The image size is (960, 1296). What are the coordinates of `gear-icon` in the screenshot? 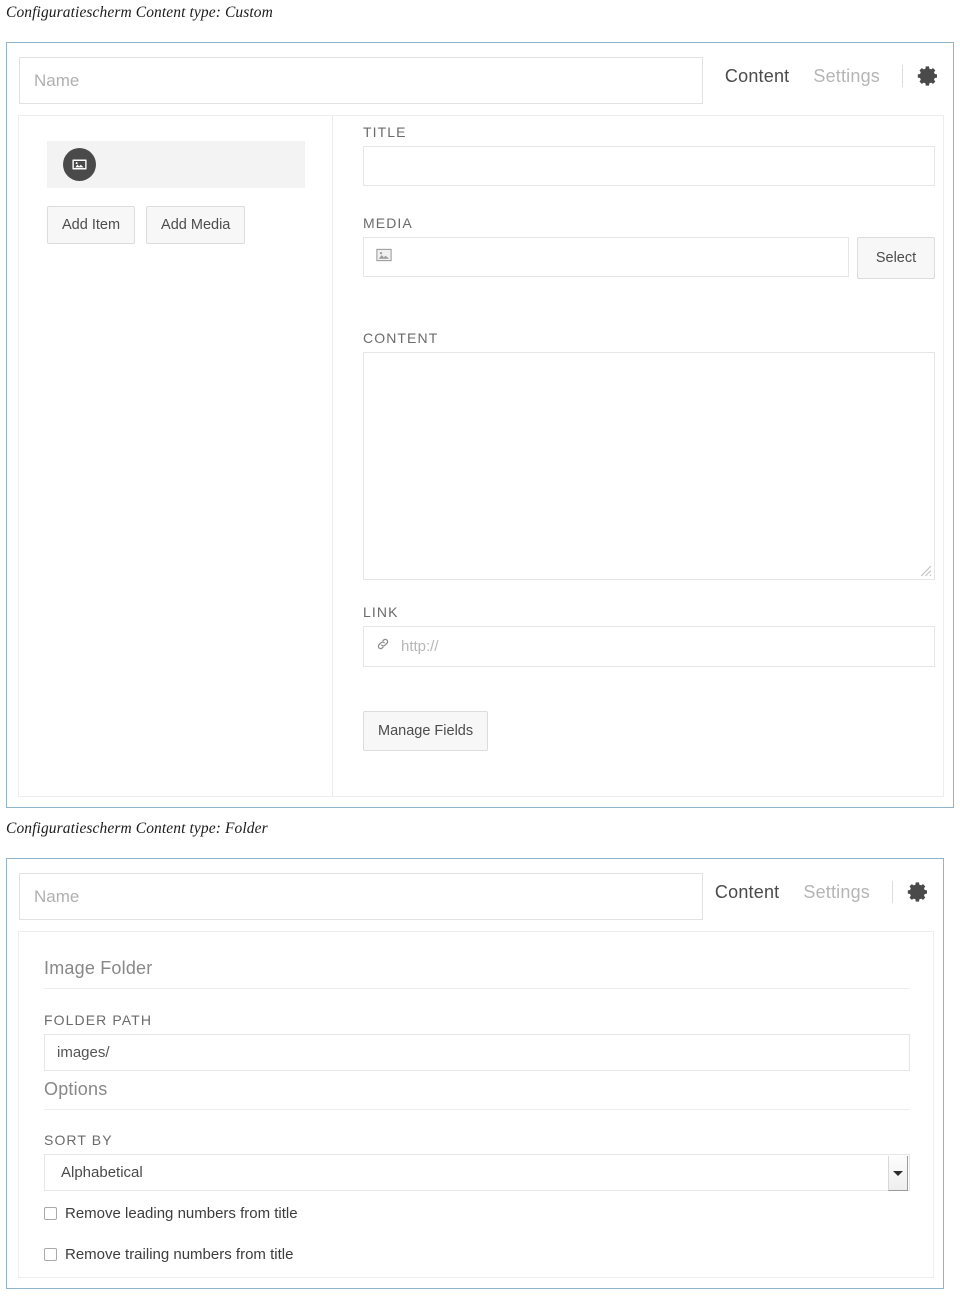 It's located at (928, 76).